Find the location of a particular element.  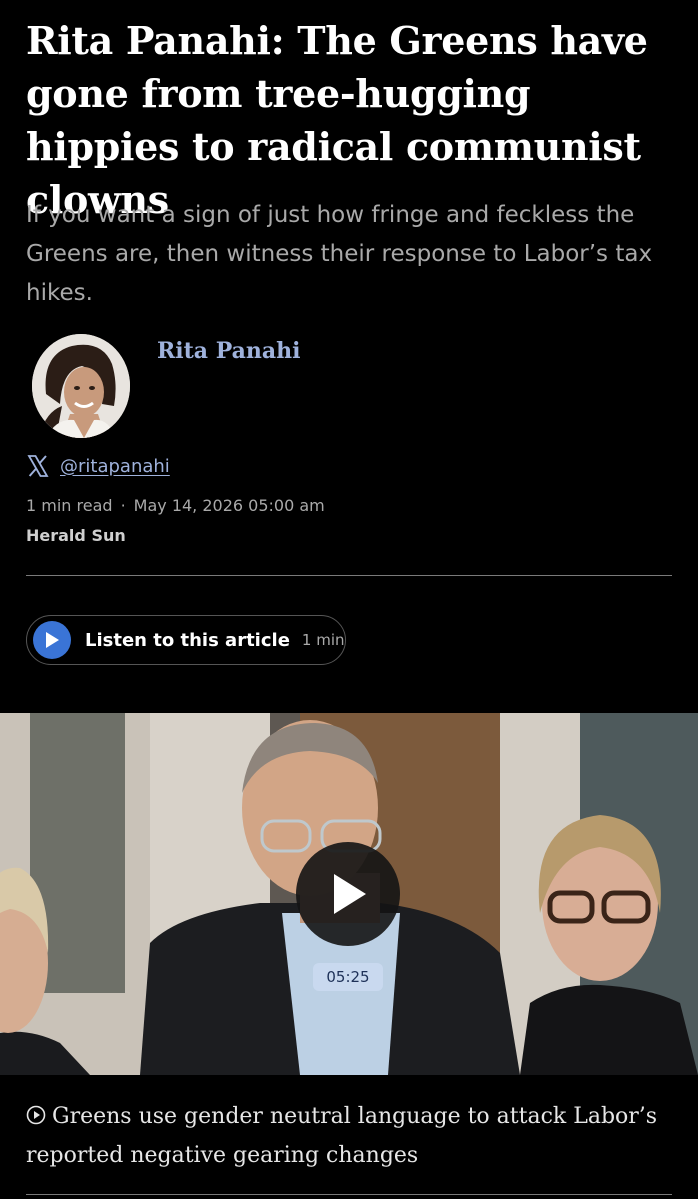

listen-to-article-button: Listen to this article 1 min is located at coordinates (186, 640).